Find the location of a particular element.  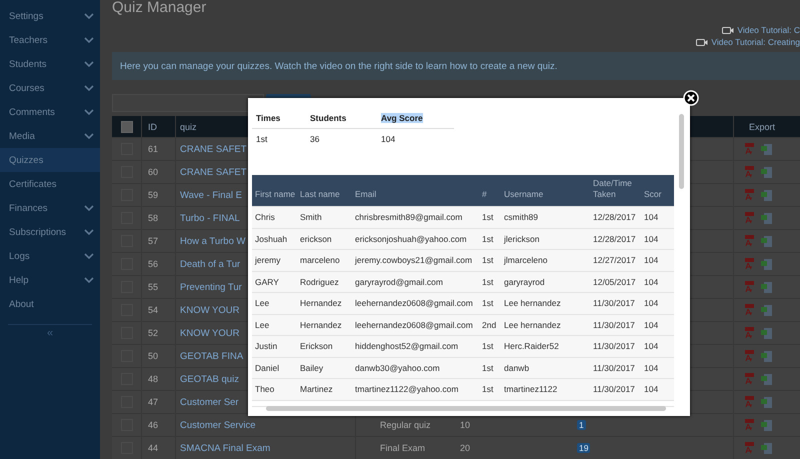

table-cell: 54 is located at coordinates (159, 310).